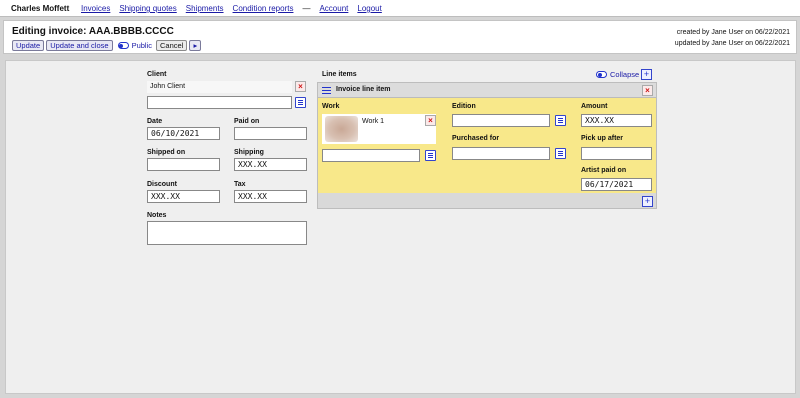 Image resolution: width=800 pixels, height=398 pixels. I want to click on created-info: created by Jane User on 06/22/2021, so click(733, 32).